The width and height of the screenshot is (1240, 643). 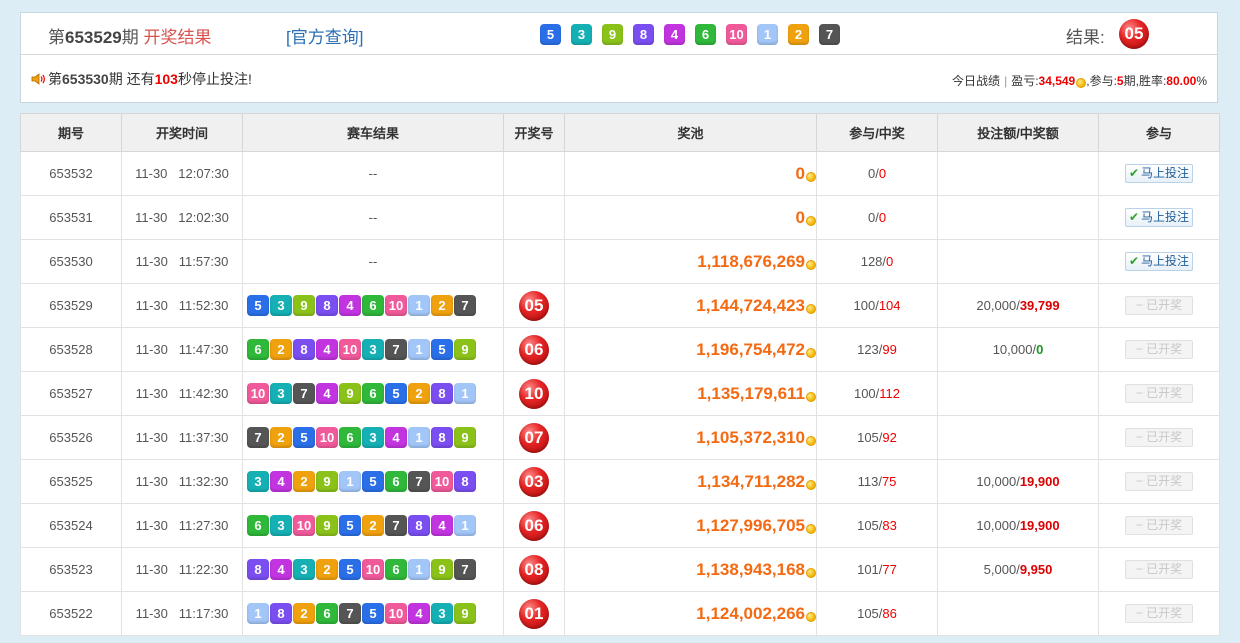 I want to click on prize-amount: 39,799, so click(x=1039, y=305).